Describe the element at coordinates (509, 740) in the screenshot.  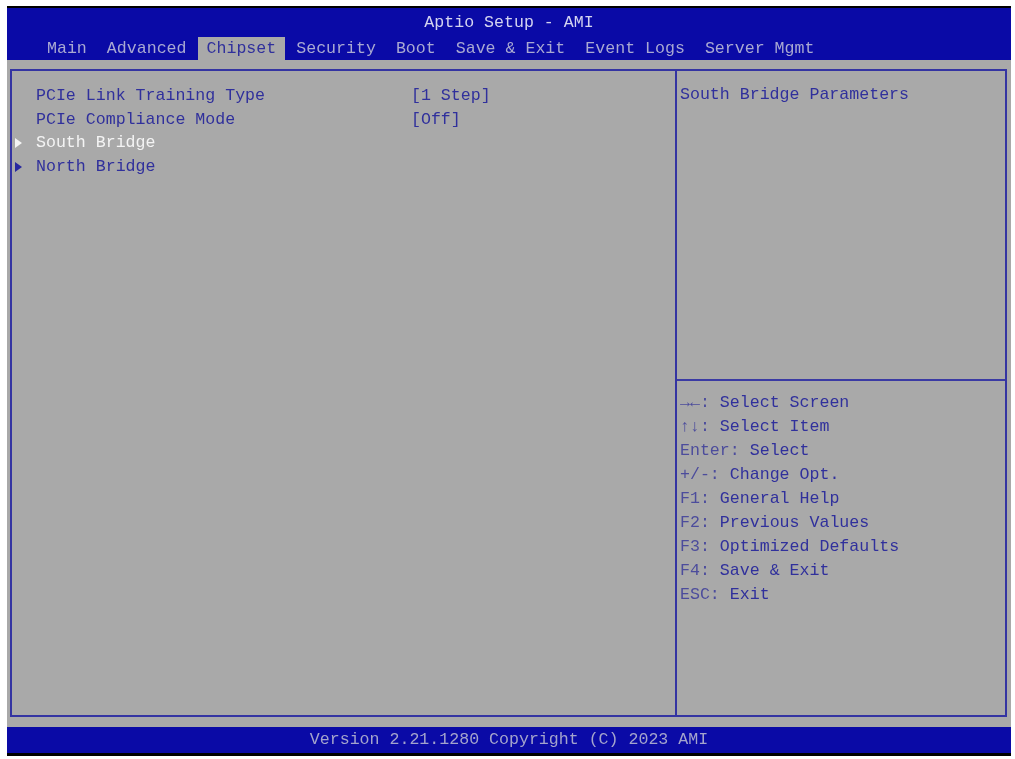
I see `version-text: Version 2.21.1280 Copyright (C) 2023 AMI` at that location.